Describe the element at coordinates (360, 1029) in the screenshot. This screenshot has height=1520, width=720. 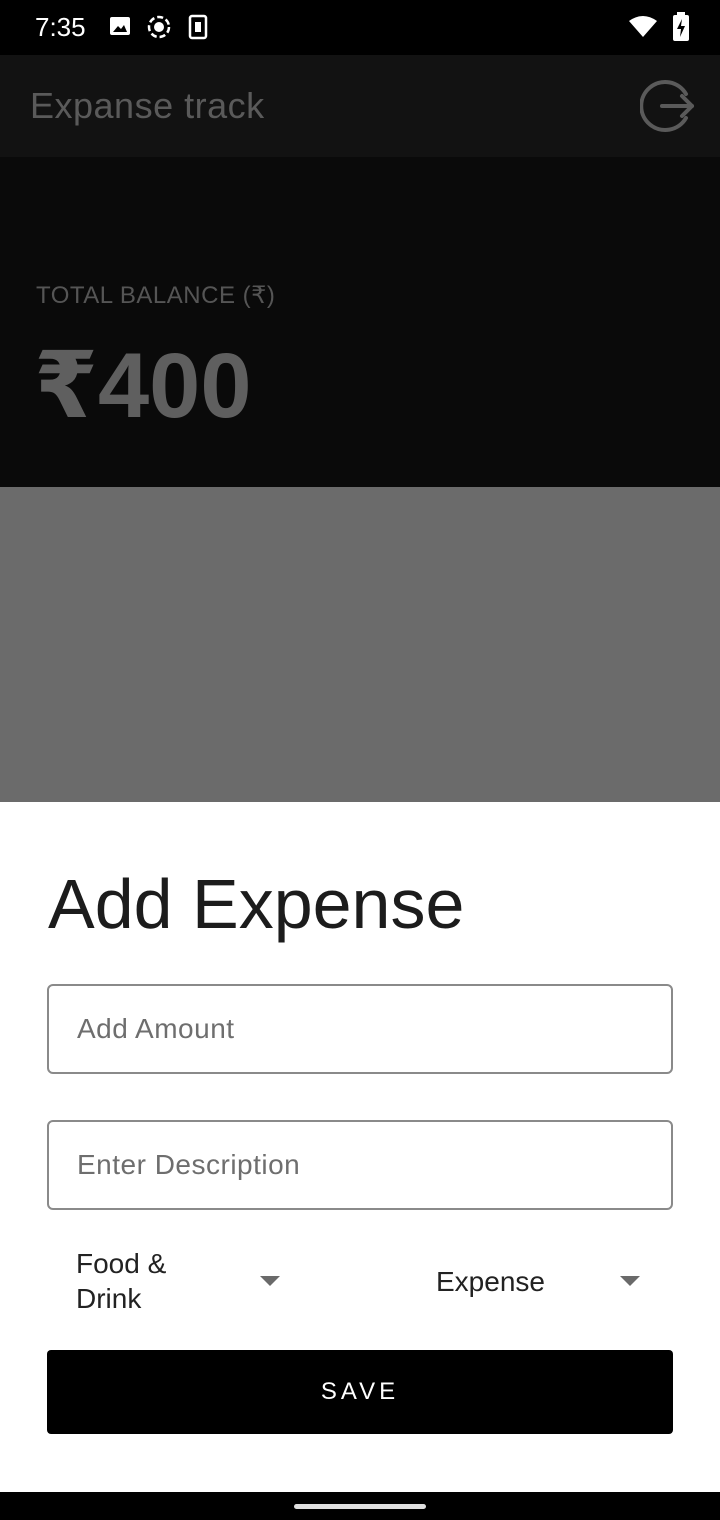
I see `amount-input` at that location.